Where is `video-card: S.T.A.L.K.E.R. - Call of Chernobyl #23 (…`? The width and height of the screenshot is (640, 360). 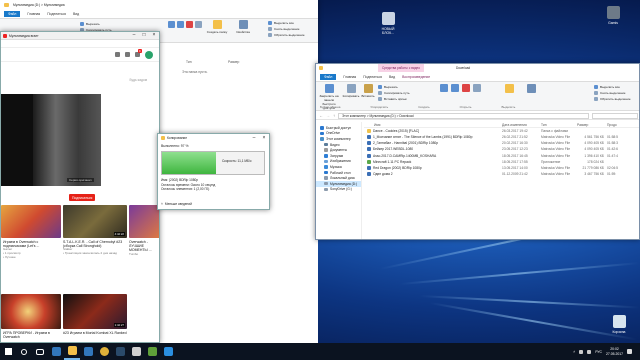 video-card: S.T.A.L.K.E.R. - Call of Chernobyl #23 (… is located at coordinates (95, 248).